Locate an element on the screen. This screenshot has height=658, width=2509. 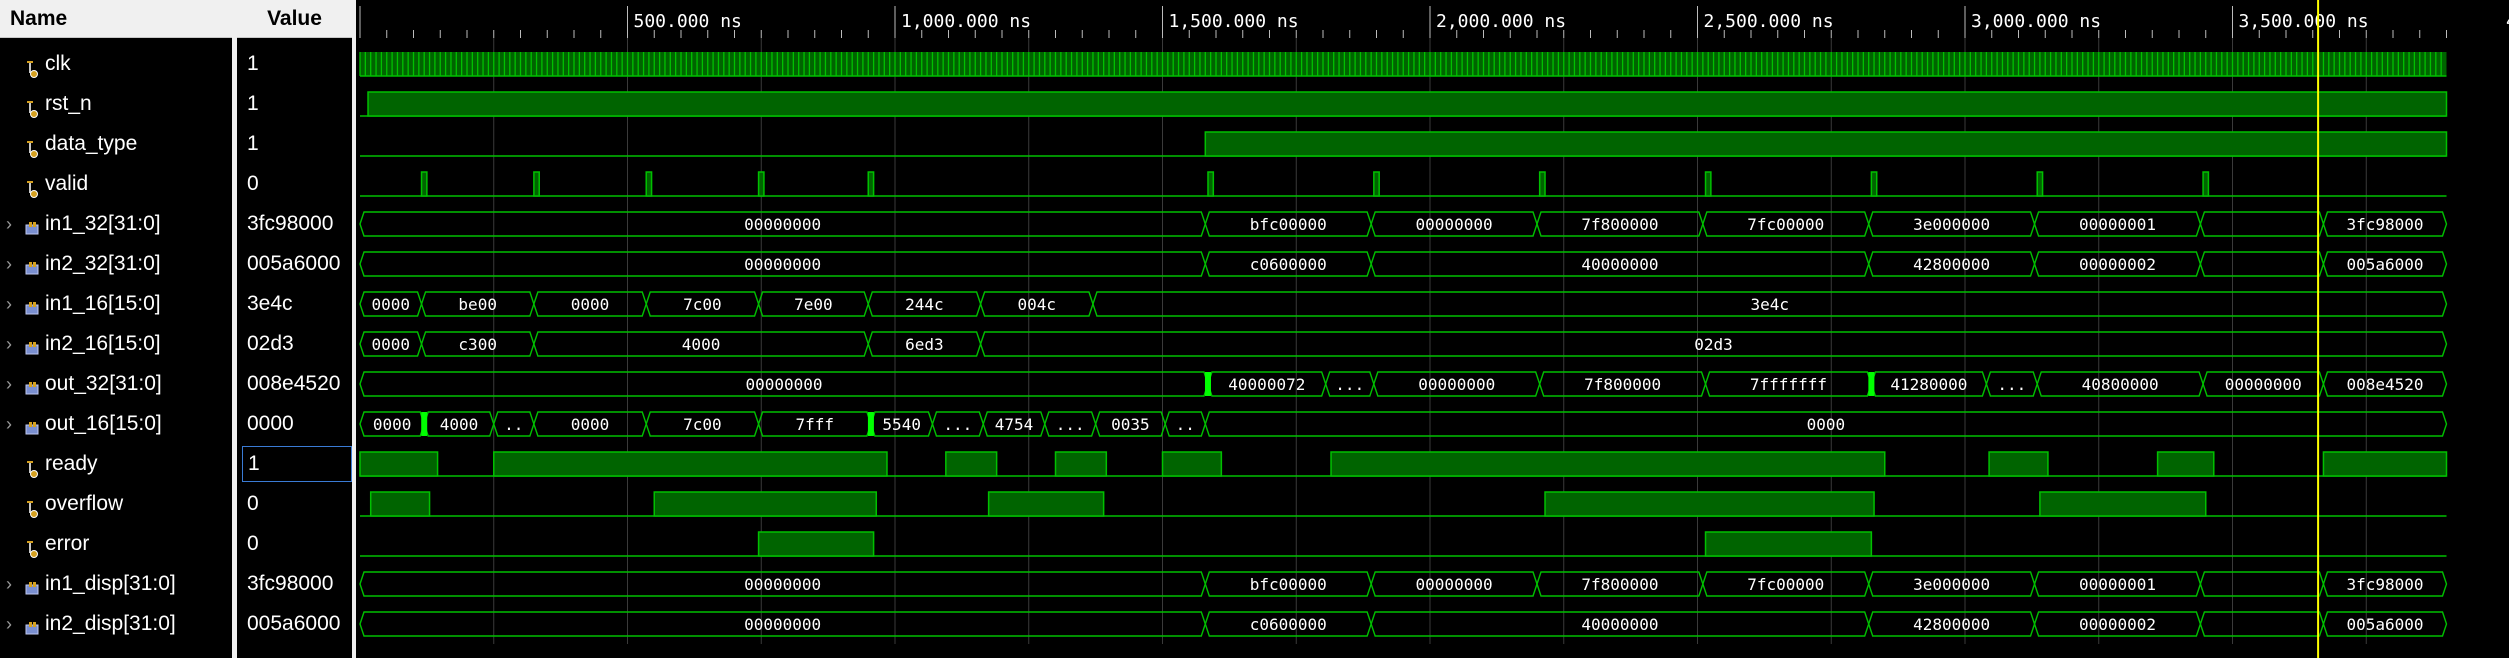
signal-row-ready: ready is located at coordinates (116, 464).